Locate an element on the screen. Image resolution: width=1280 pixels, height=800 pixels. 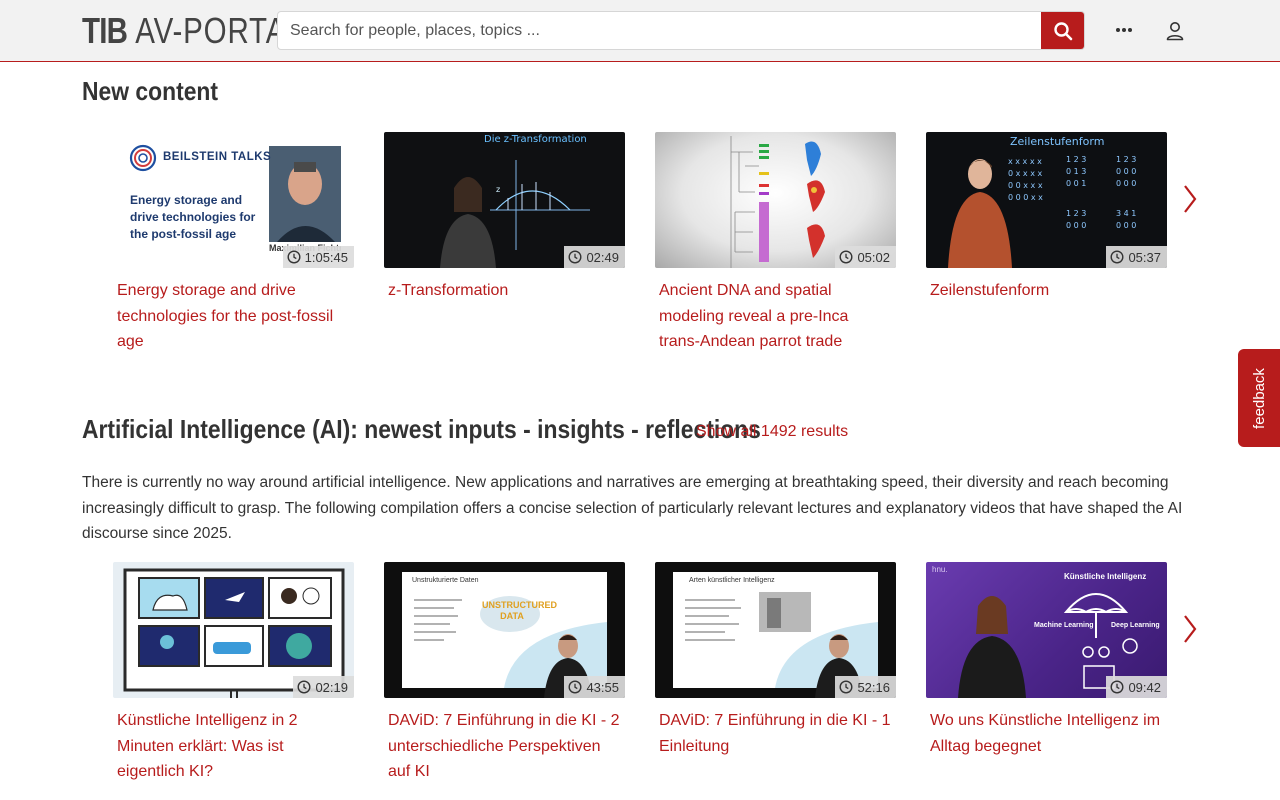
duration-badge: 02:19 is located at coordinates (323, 687).